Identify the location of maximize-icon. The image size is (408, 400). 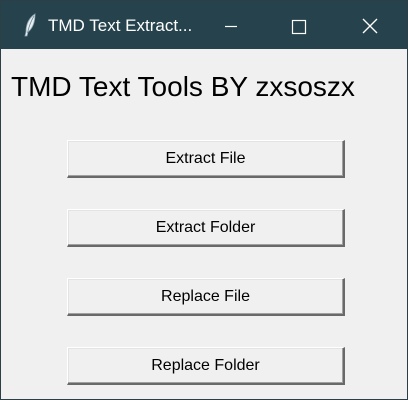
(299, 27).